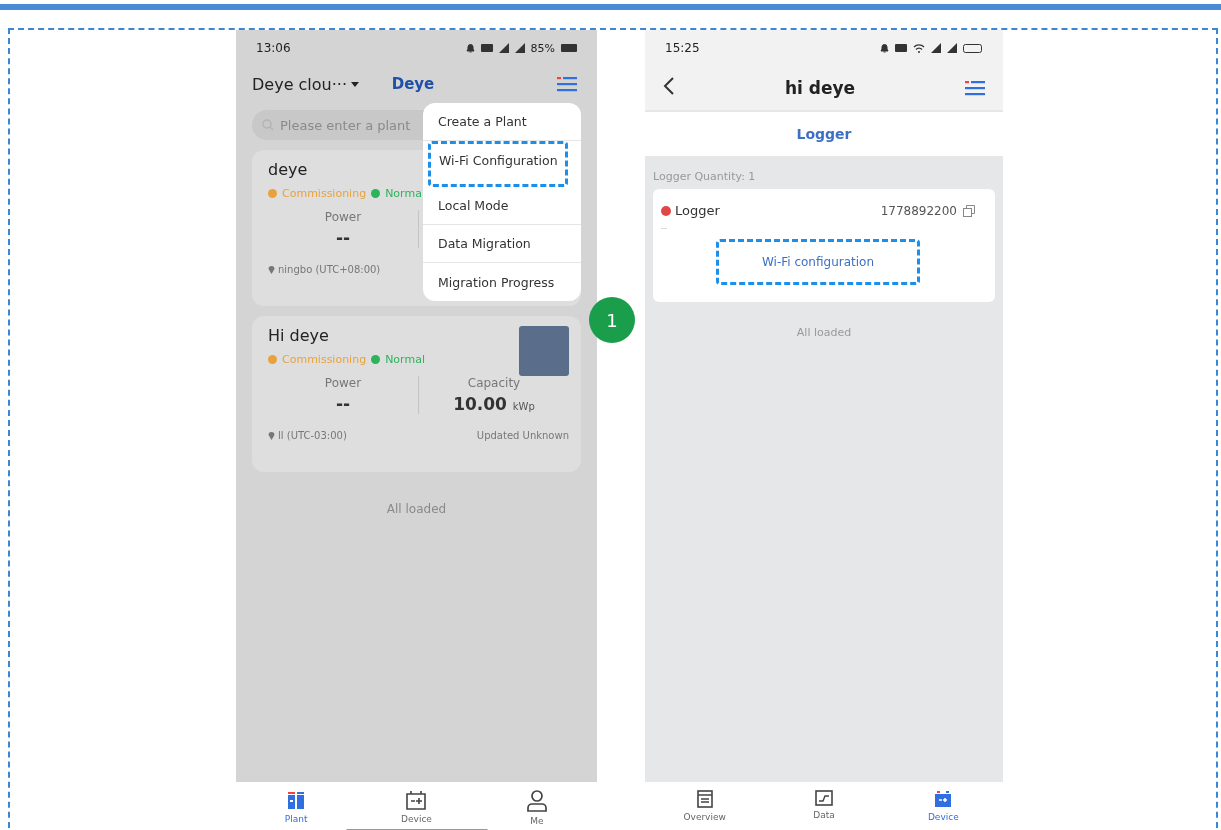 This screenshot has height=830, width=1221. Describe the element at coordinates (536, 801) in the screenshot. I see `person-icon` at that location.